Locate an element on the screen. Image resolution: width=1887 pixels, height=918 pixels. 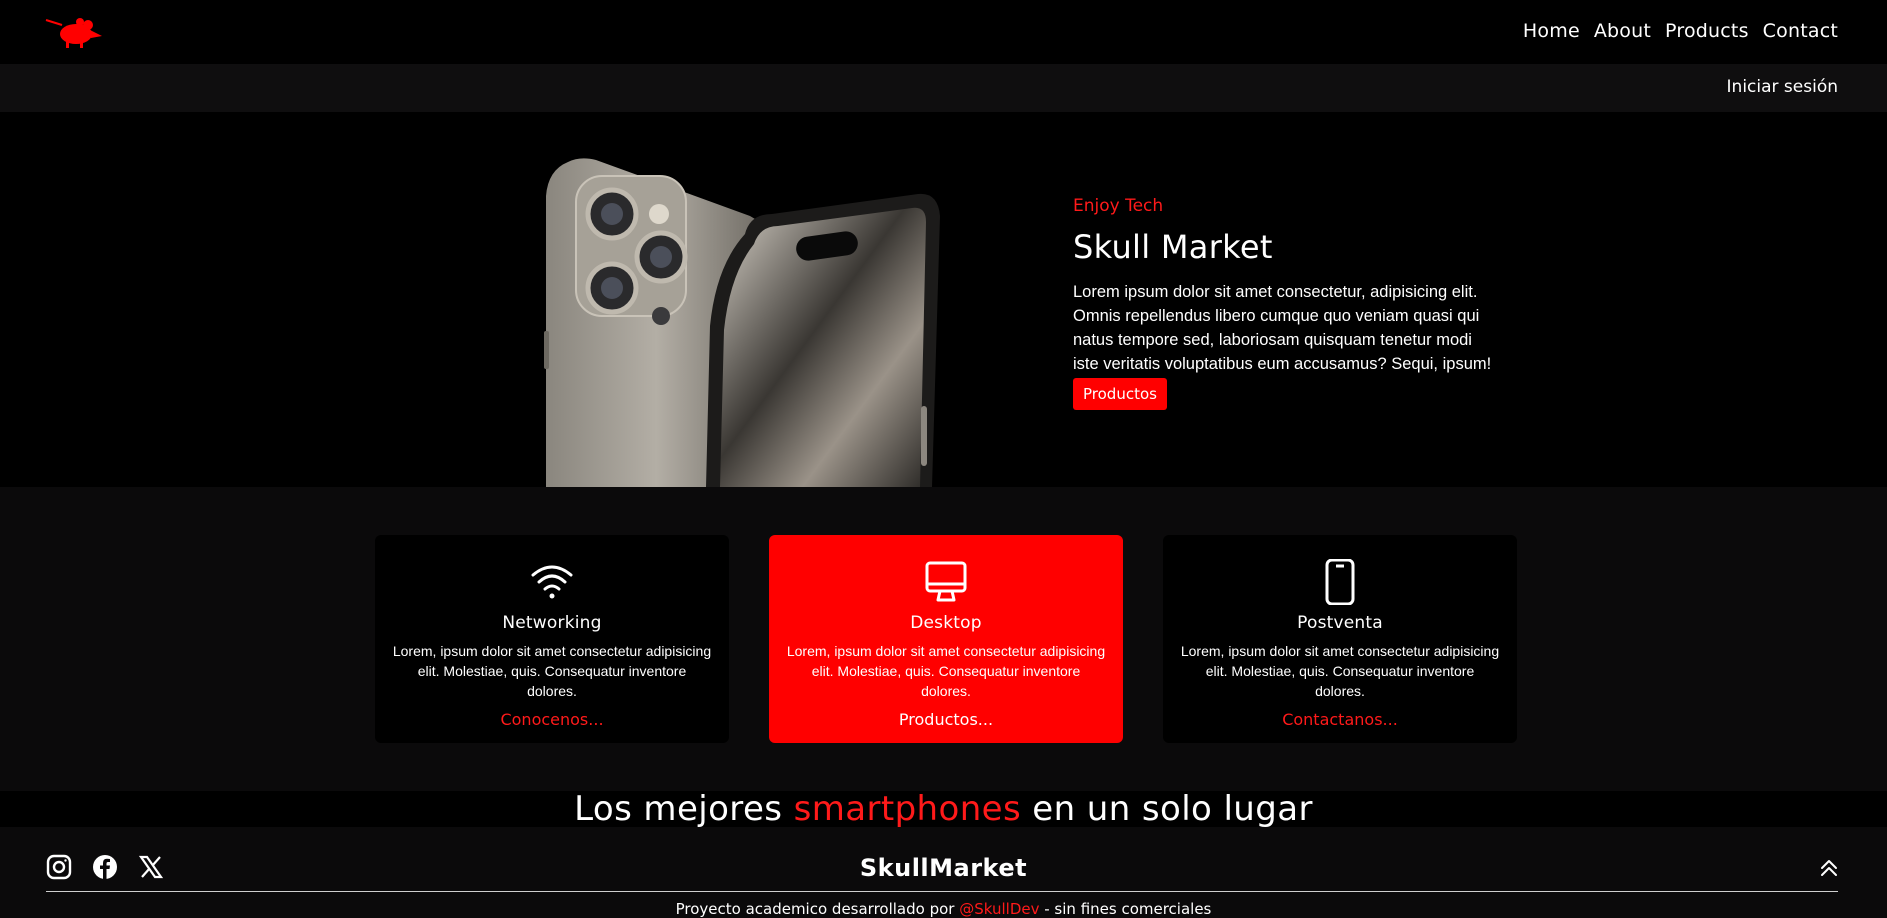
login-link: Iniciar sesión is located at coordinates (1782, 87).